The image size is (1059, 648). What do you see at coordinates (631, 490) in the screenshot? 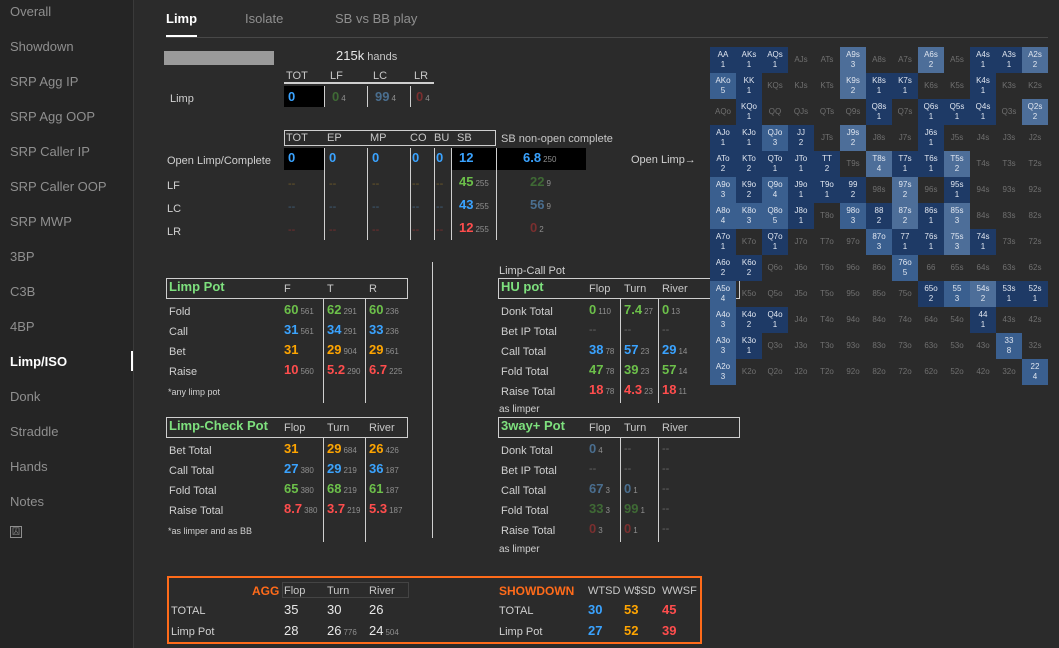
I see `three-way-value: 01` at bounding box center [631, 490].